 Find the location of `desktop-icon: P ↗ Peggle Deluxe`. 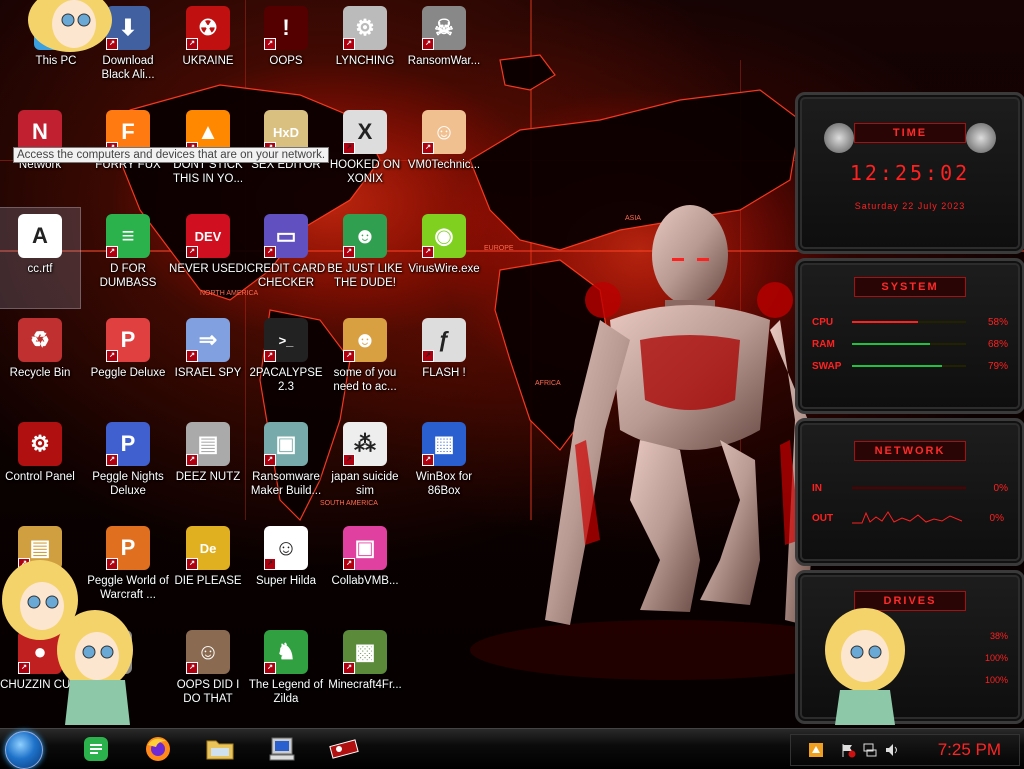

desktop-icon: P ↗ Peggle Deluxe is located at coordinates (128, 362).